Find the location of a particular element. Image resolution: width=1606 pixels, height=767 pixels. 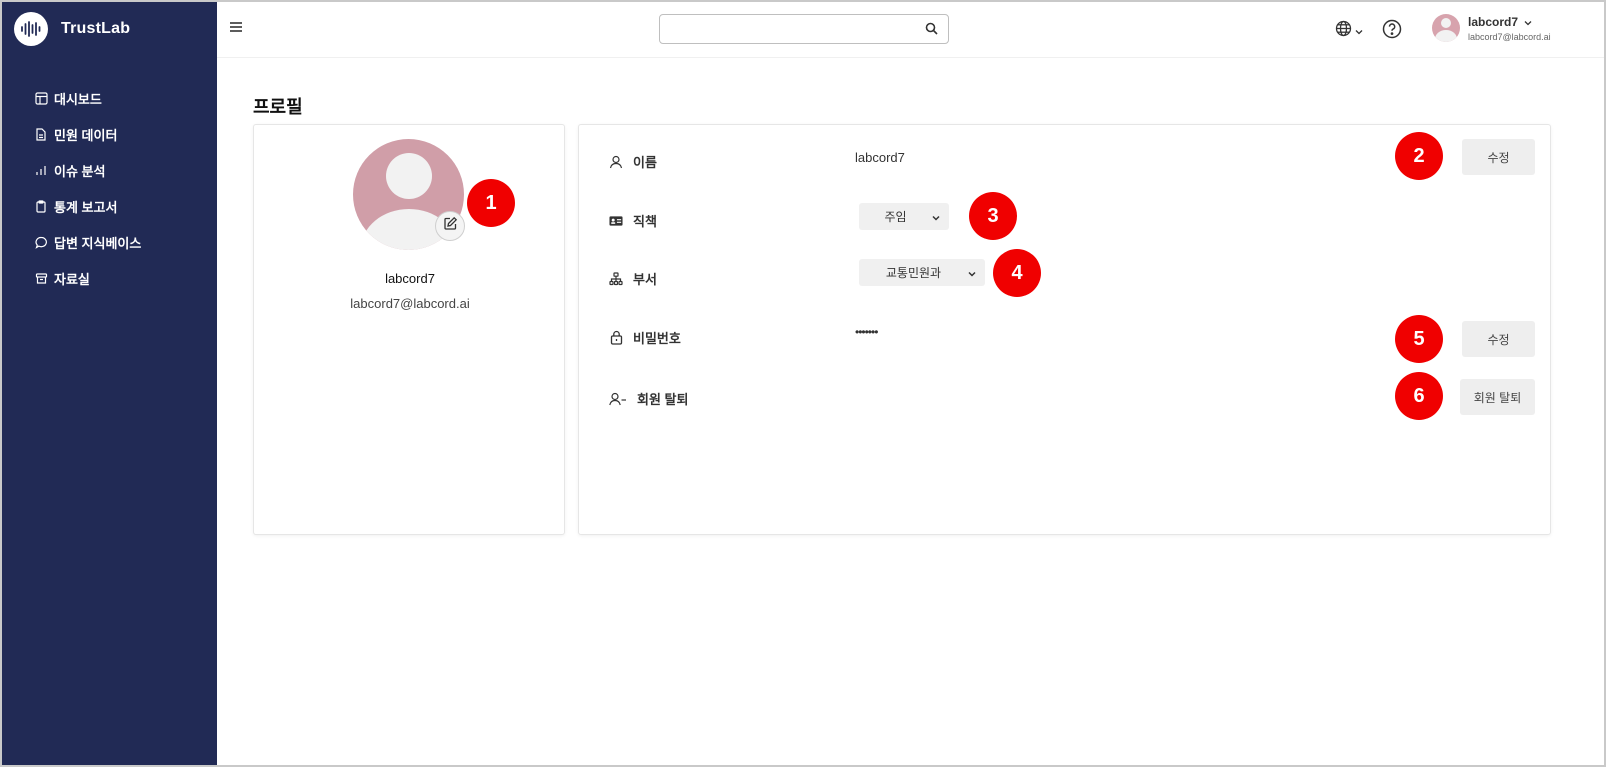

sidebar-item-archive: 자료실 is located at coordinates (87, 278).